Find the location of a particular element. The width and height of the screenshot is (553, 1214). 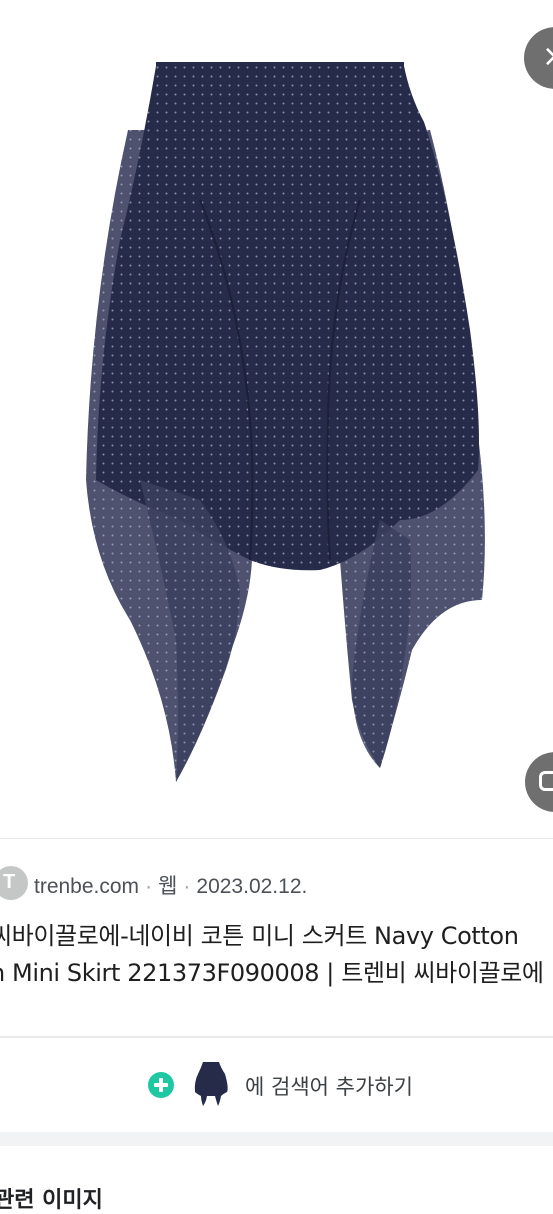

title-line-1: 씨바이끌로에-네이비 코튼 미니 스커트 Navy Cotton is located at coordinates (276, 936).